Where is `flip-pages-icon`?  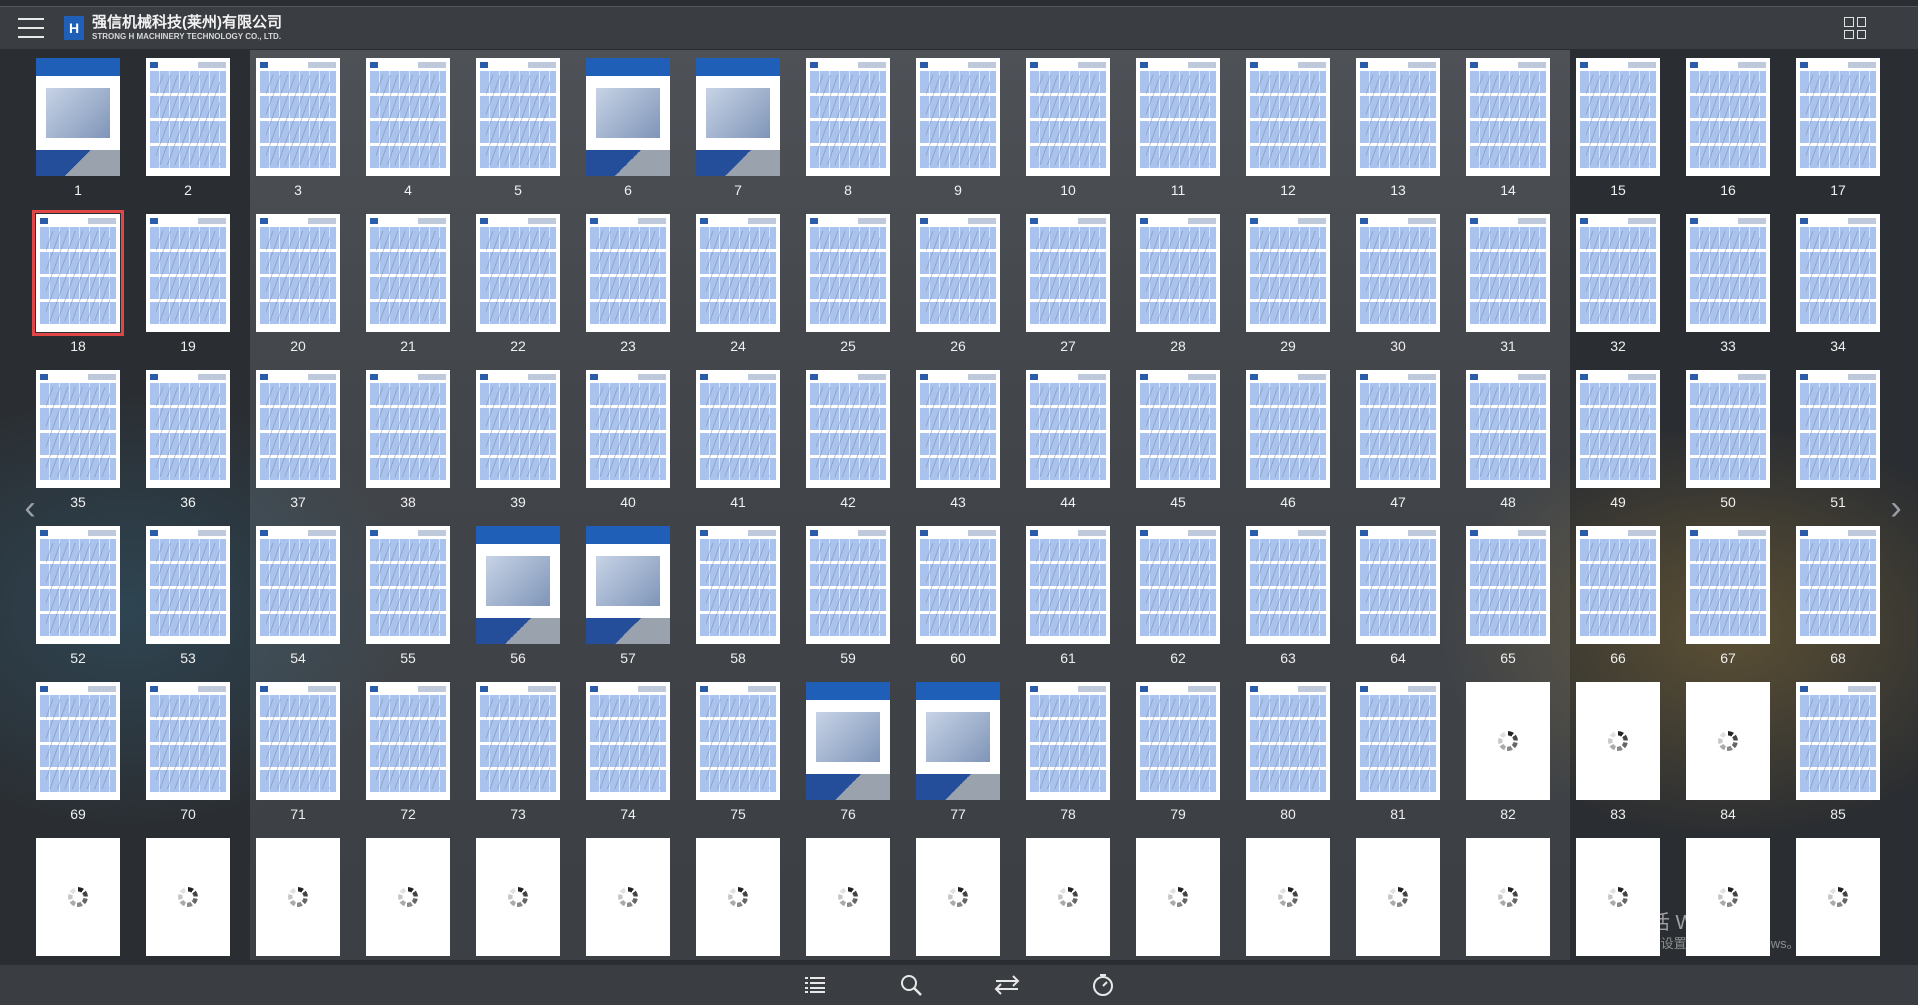
flip-pages-icon is located at coordinates (1007, 985).